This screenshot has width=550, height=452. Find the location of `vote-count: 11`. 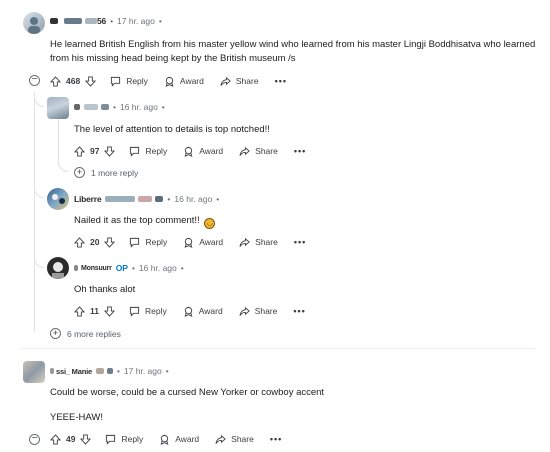

vote-count: 11 is located at coordinates (94, 311).